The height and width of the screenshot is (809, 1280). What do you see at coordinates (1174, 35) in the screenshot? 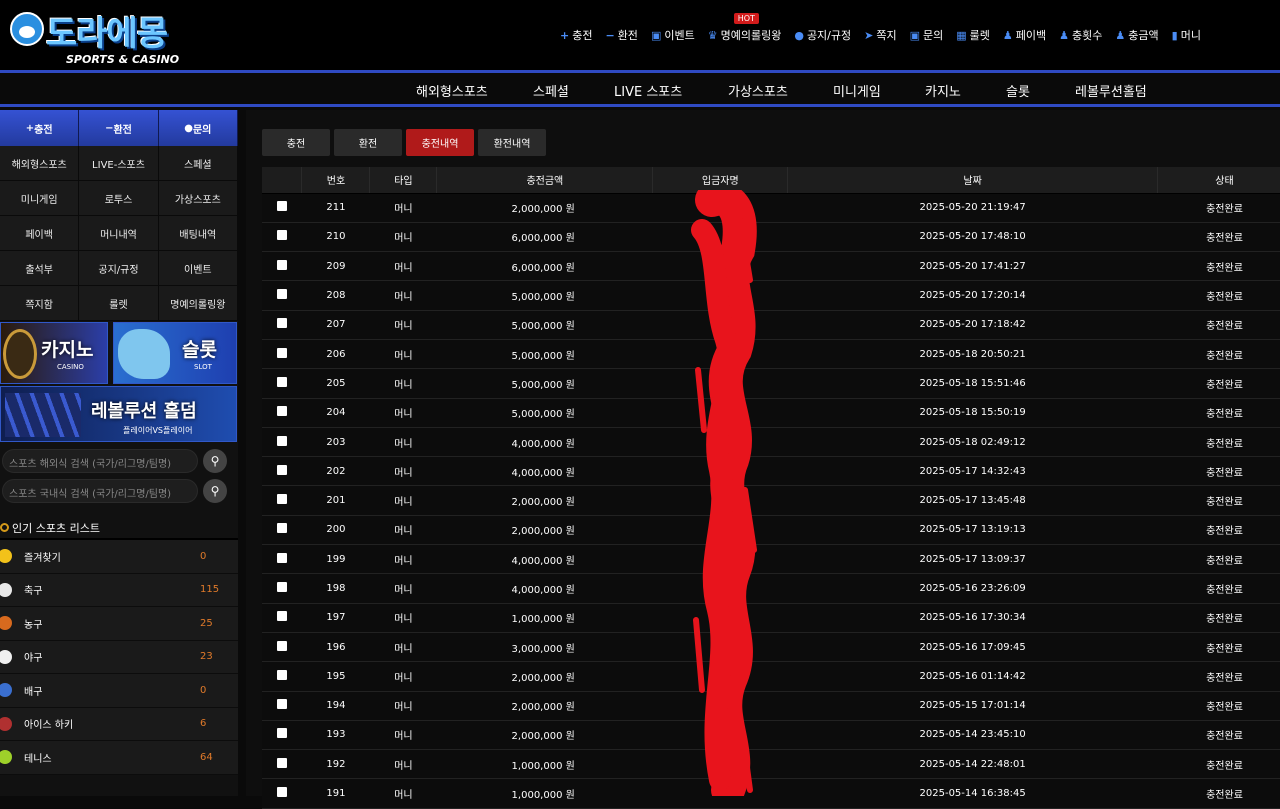
I see `money-icon: ▮` at bounding box center [1174, 35].